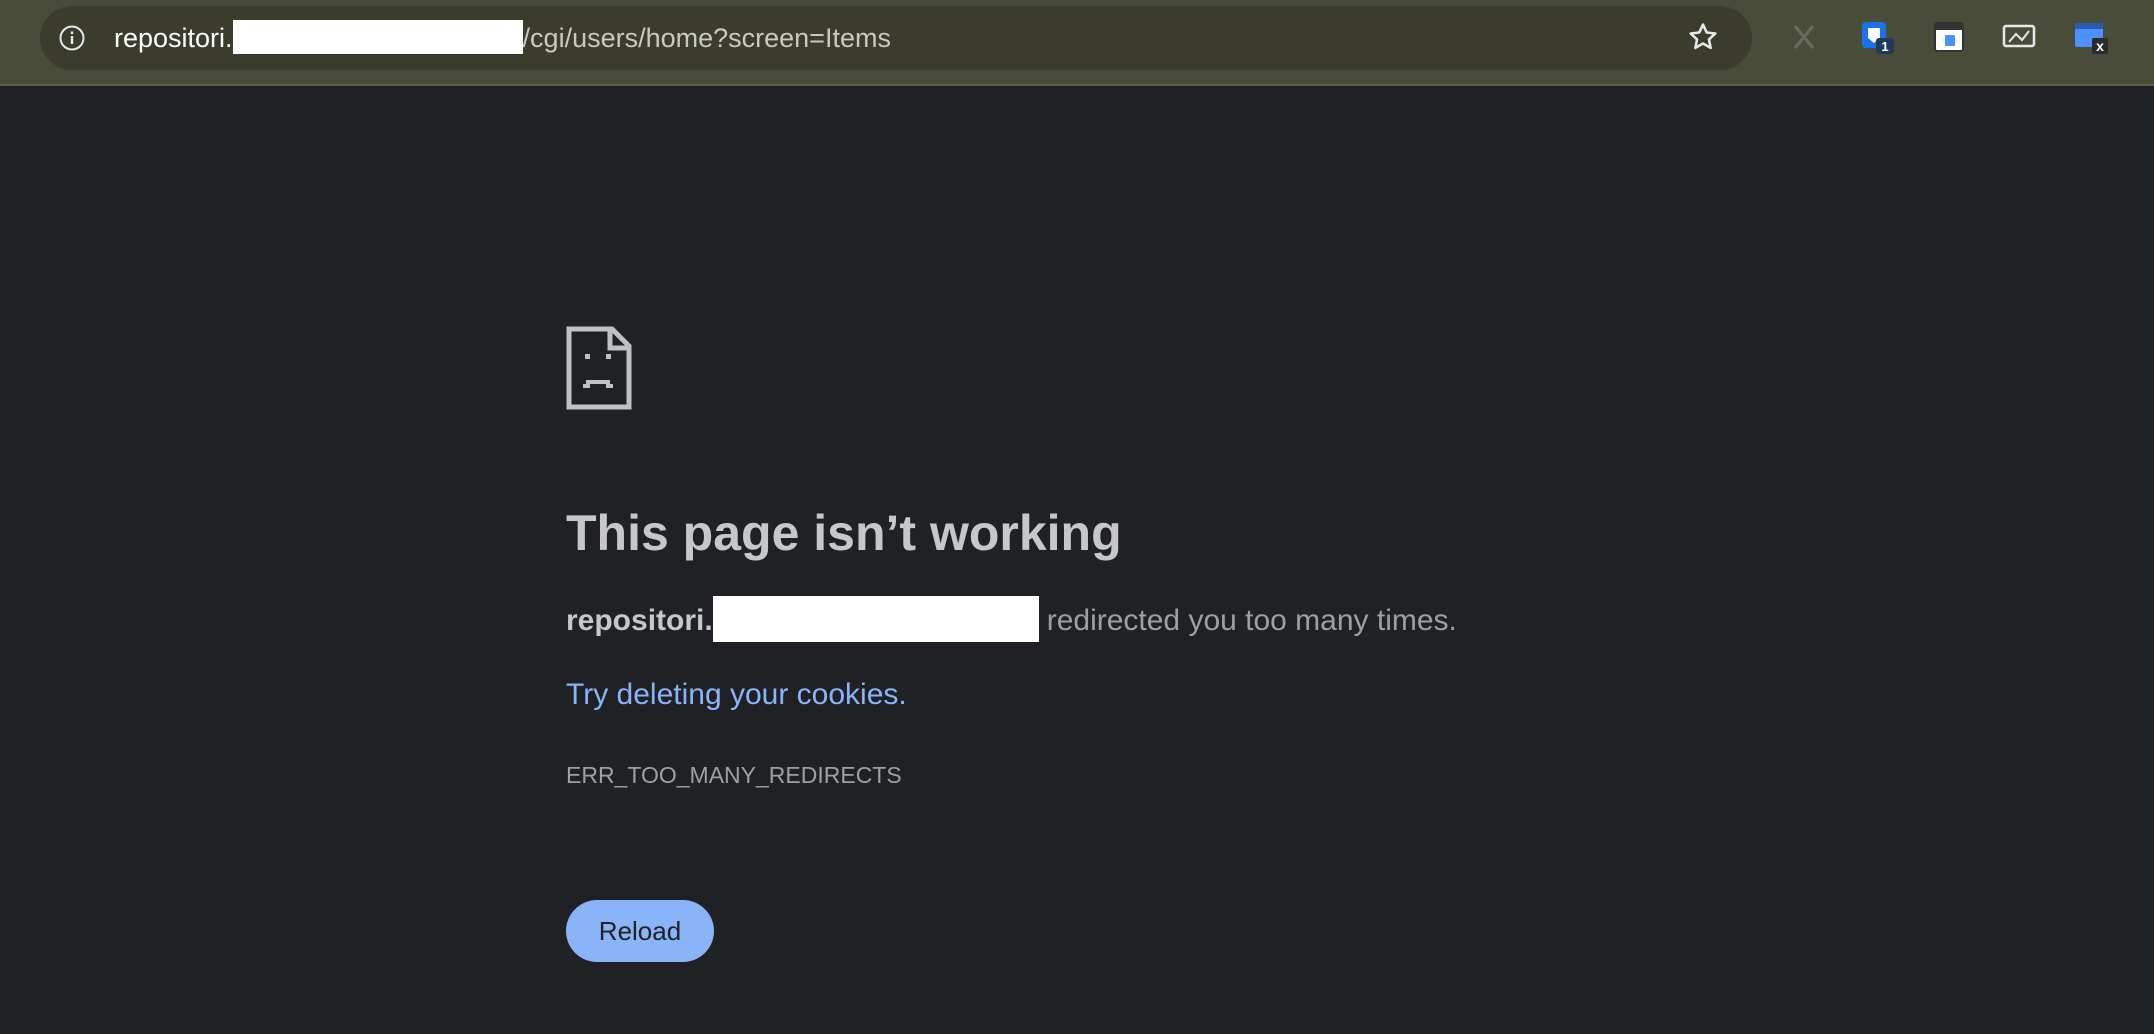 The image size is (2154, 1034). I want to click on delete-cookies-link: Try deleting your cookies., so click(736, 695).